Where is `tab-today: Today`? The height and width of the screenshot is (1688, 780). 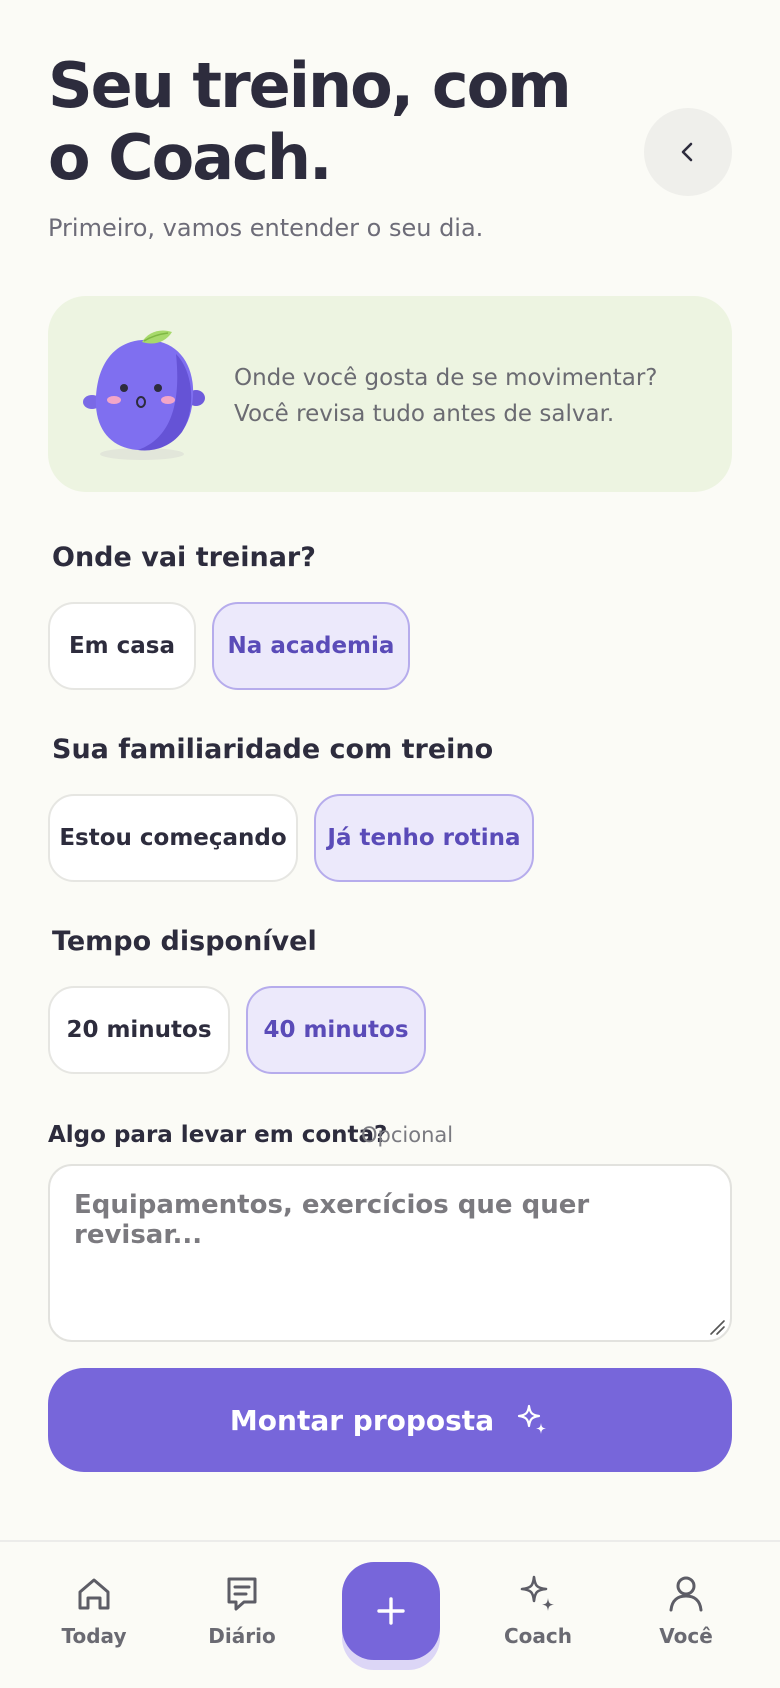
tab-today: Today is located at coordinates (94, 1610).